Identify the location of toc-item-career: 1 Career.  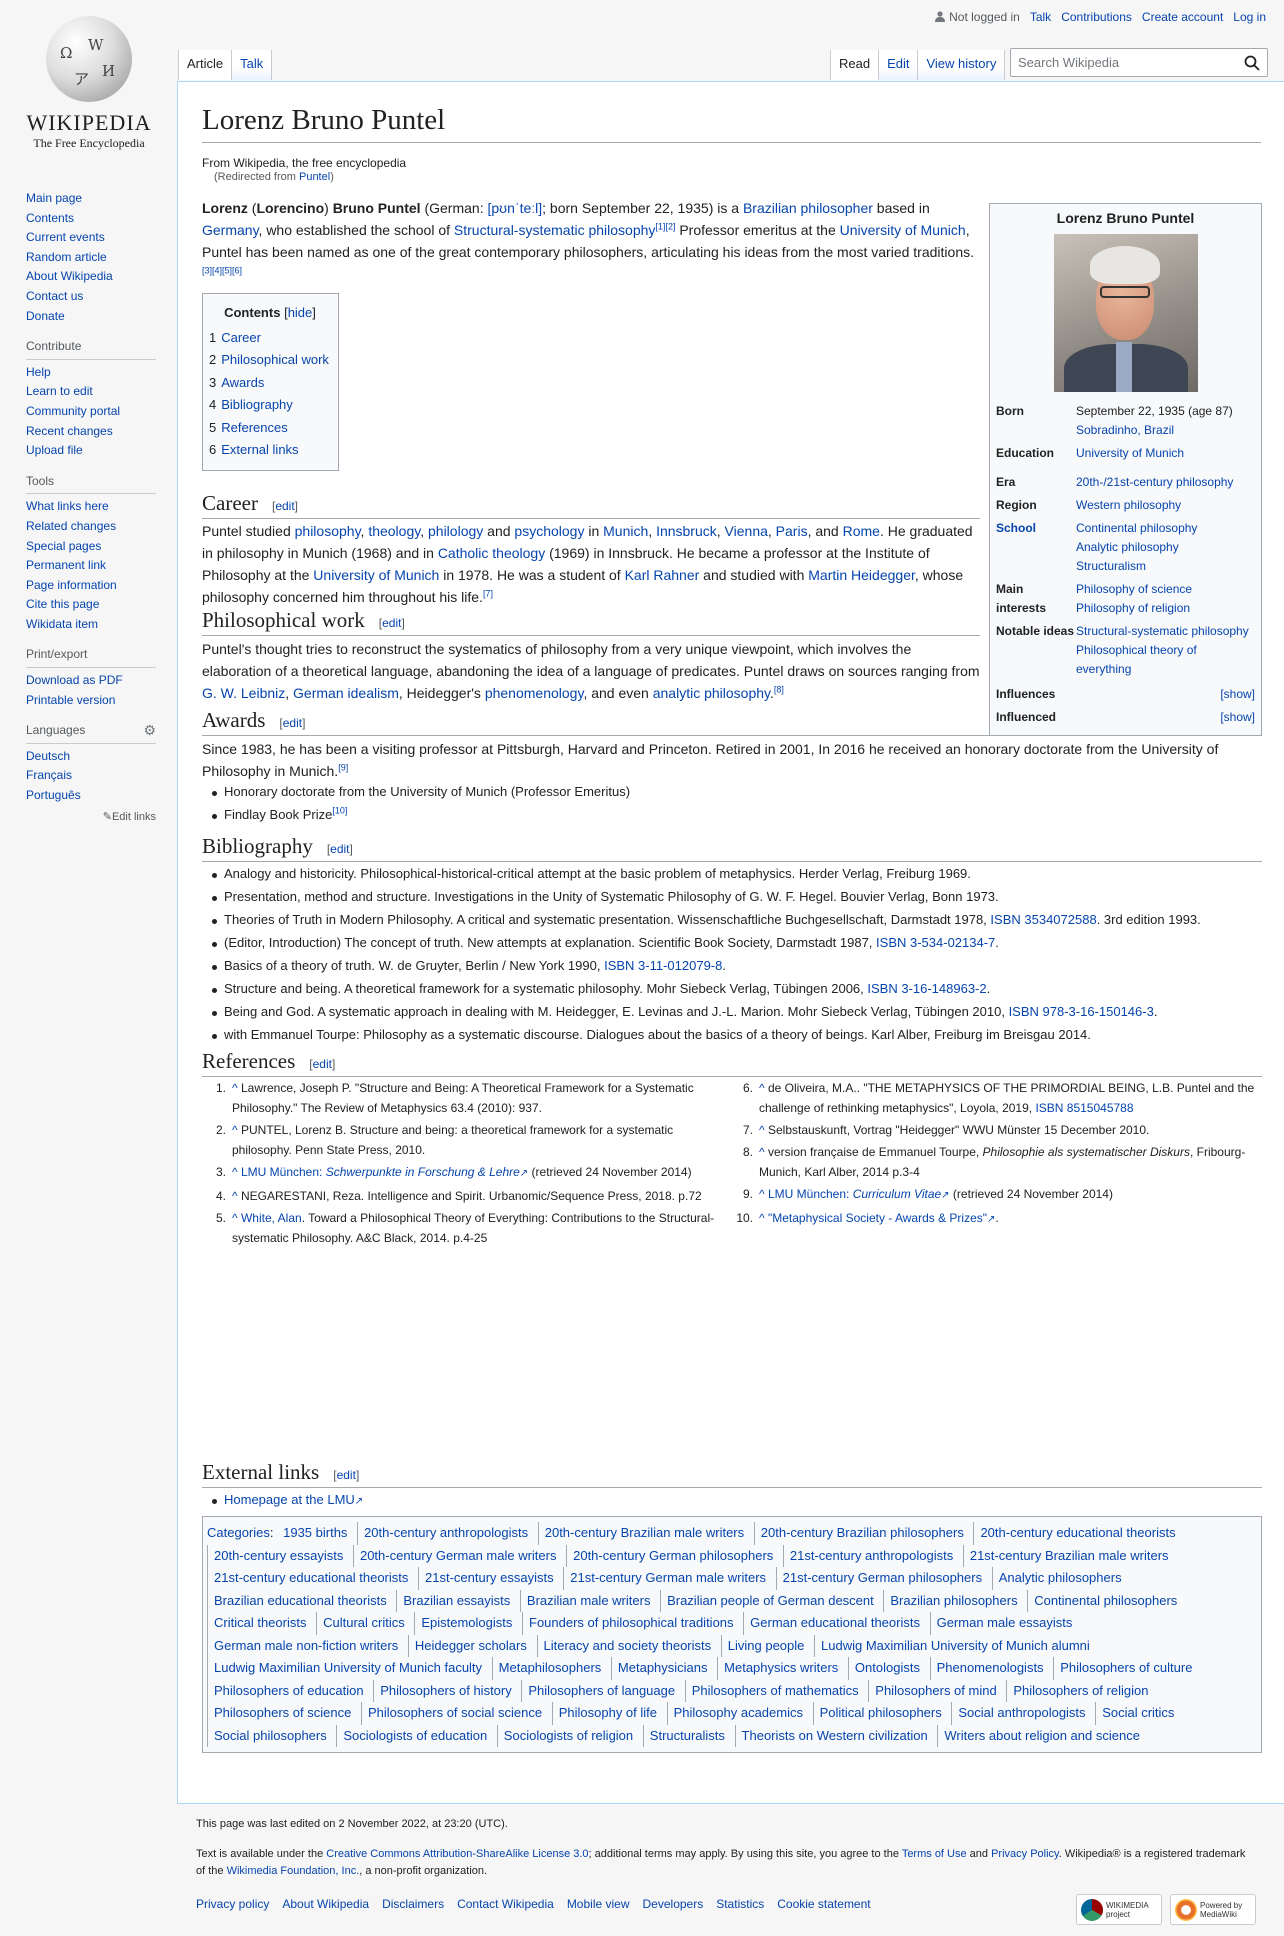
(270, 338).